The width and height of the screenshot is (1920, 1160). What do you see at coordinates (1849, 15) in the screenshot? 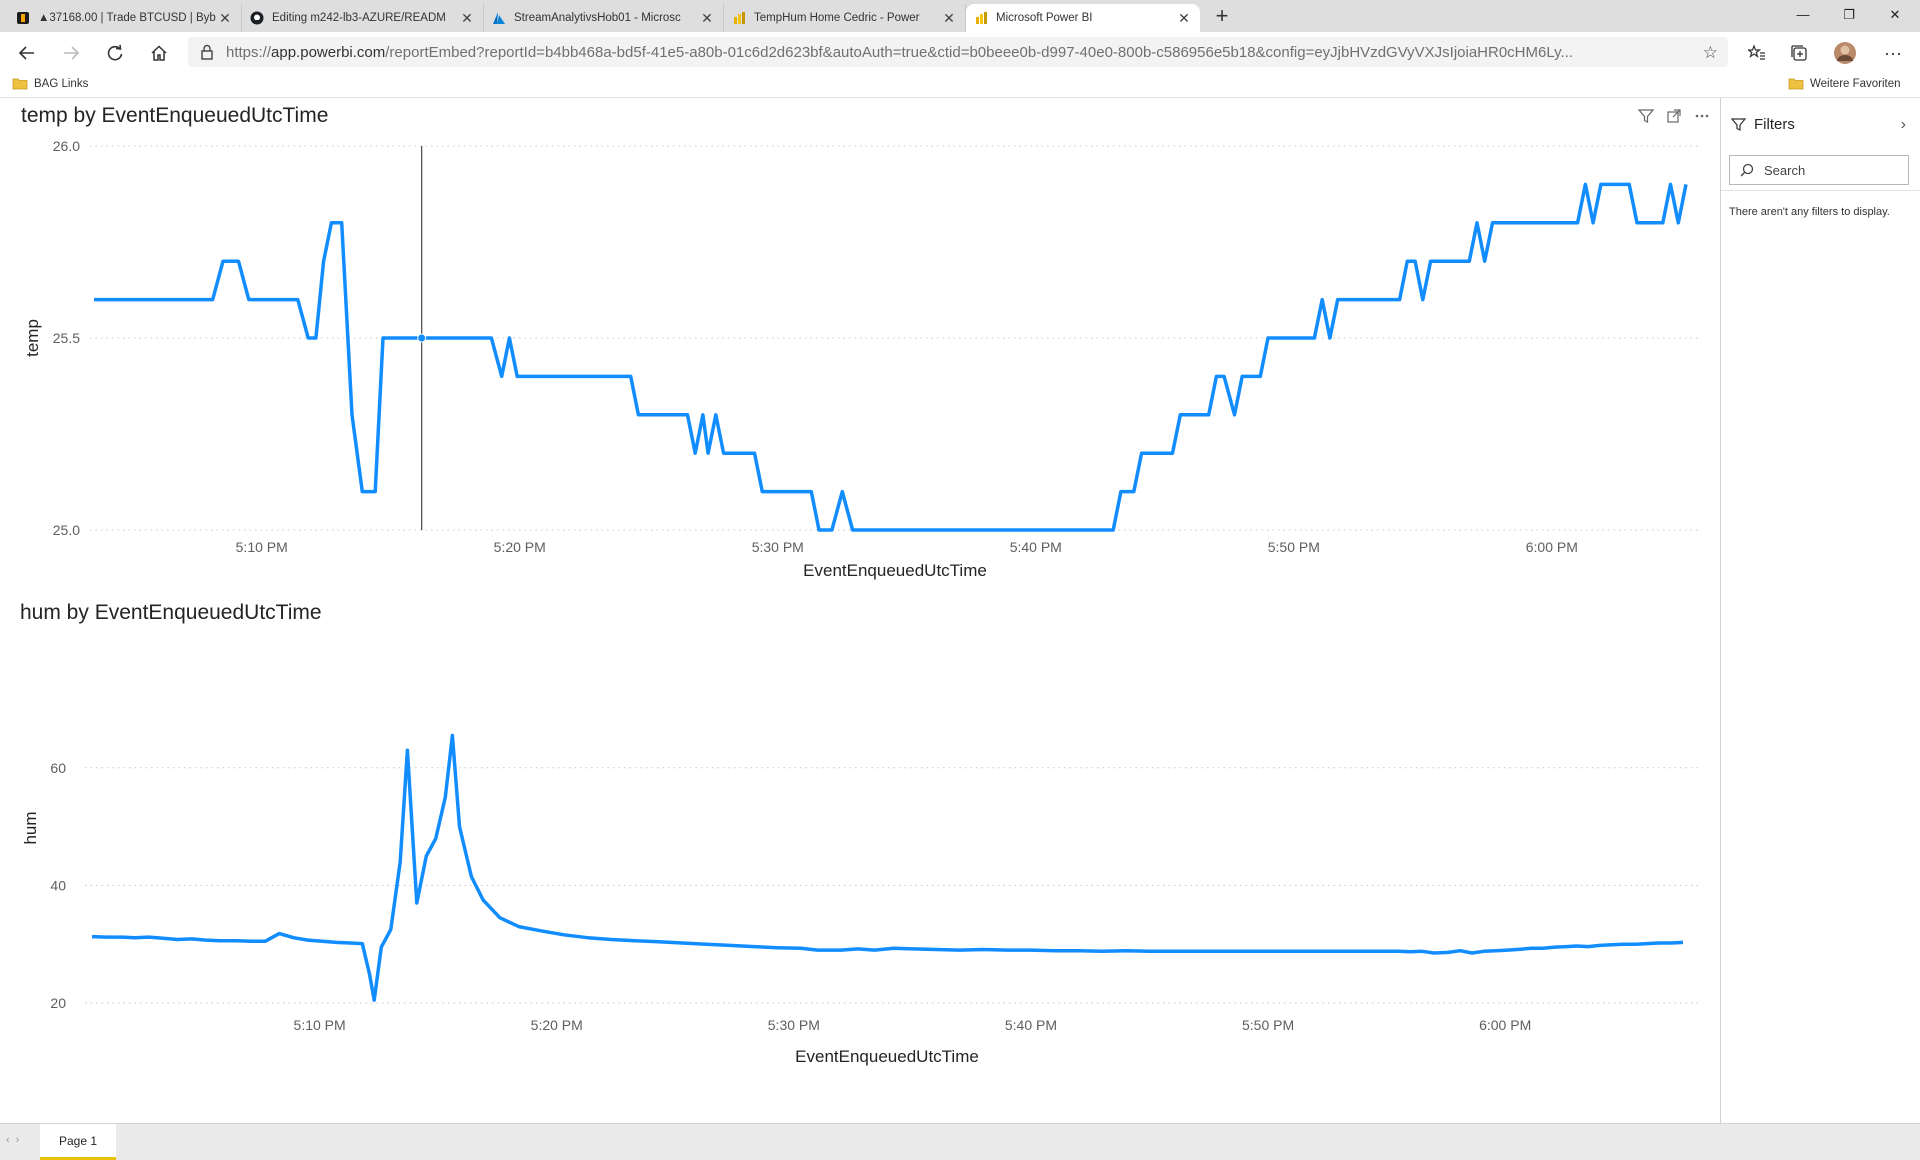
I see `restore-button: ❐` at bounding box center [1849, 15].